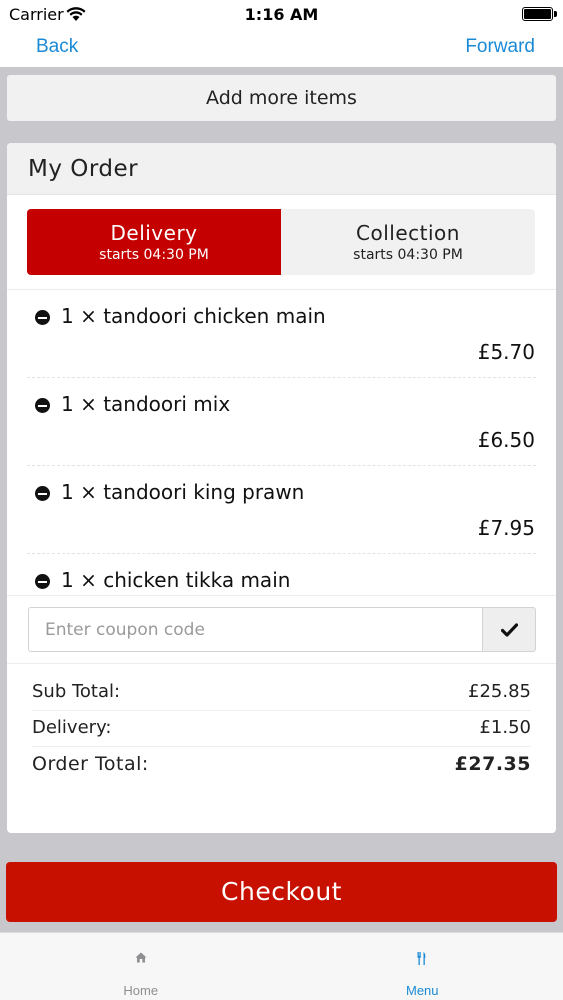  I want to click on forward-button: Forward, so click(500, 47).